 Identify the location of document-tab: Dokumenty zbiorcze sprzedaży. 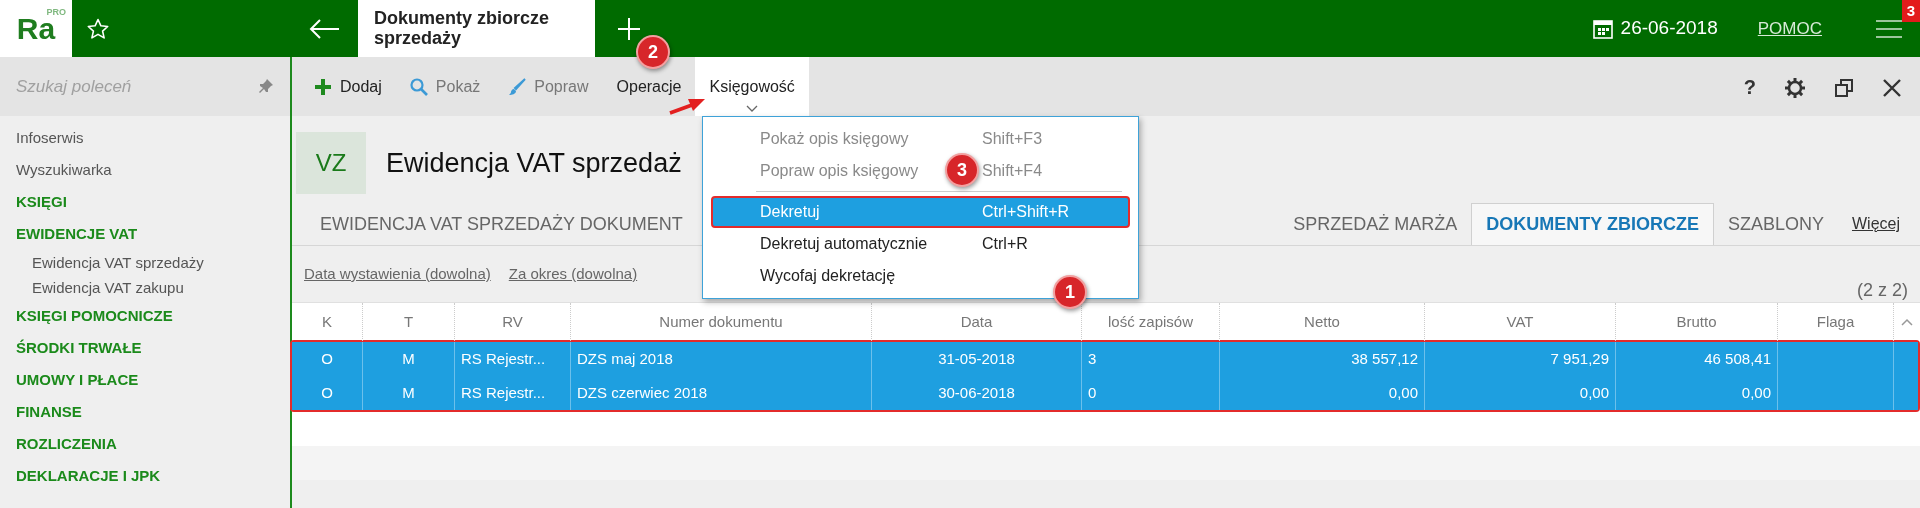
(476, 28).